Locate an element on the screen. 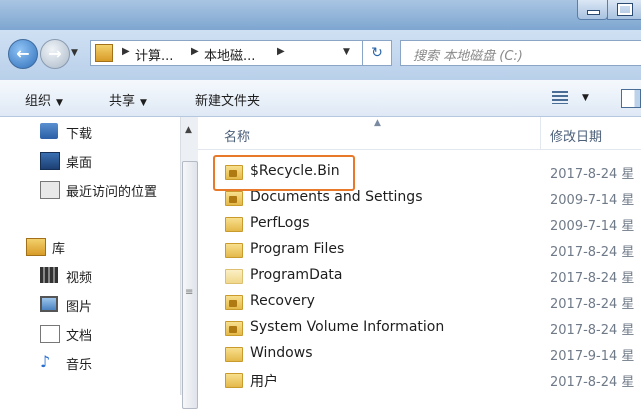 The image size is (641, 409). file-row: ProgramData 2017-8-24 星 is located at coordinates (419, 276).